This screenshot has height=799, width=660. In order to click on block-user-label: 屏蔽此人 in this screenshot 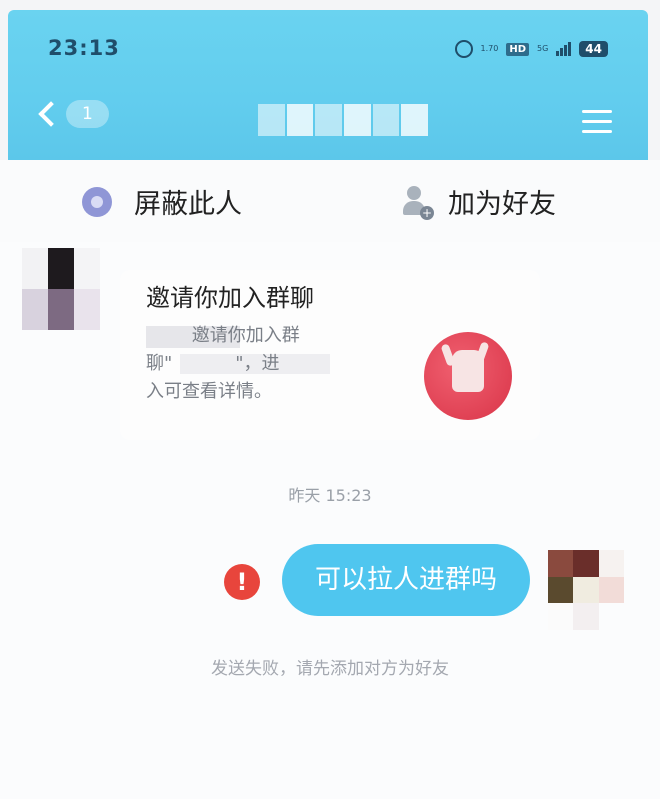, I will do `click(188, 204)`.